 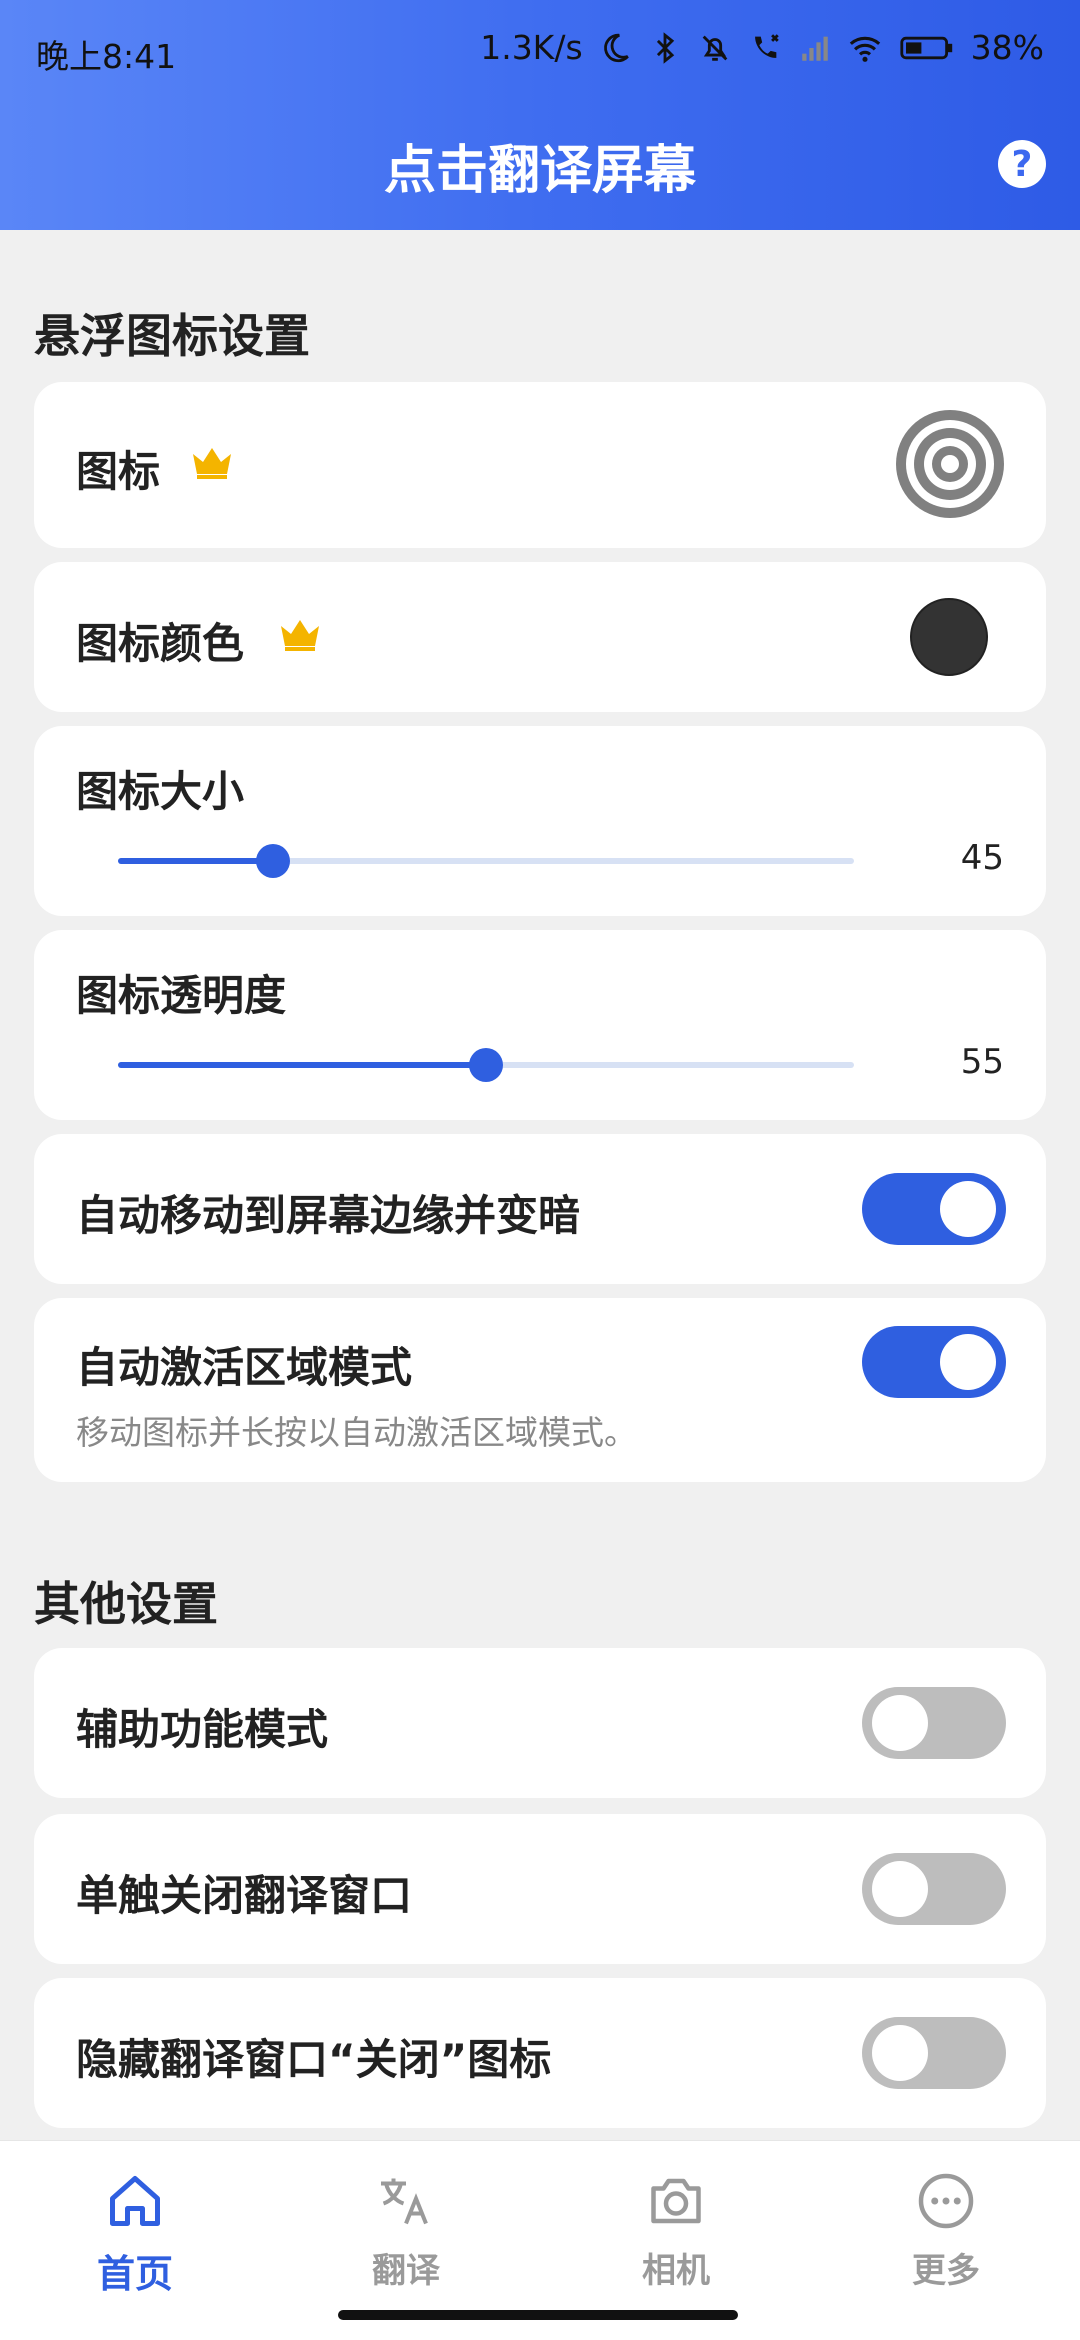 I want to click on auto-activate-toggle, so click(x=934, y=1362).